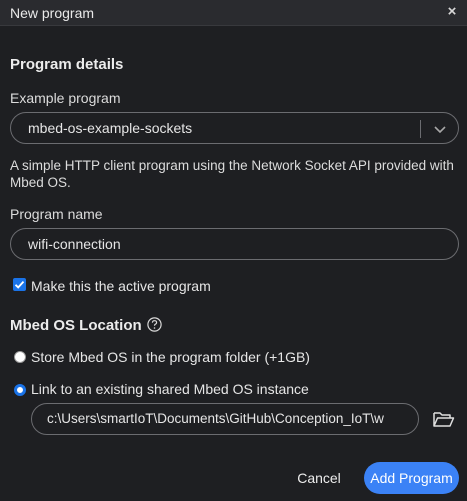 The height and width of the screenshot is (501, 467). I want to click on add-program-button: Add Program, so click(411, 478).